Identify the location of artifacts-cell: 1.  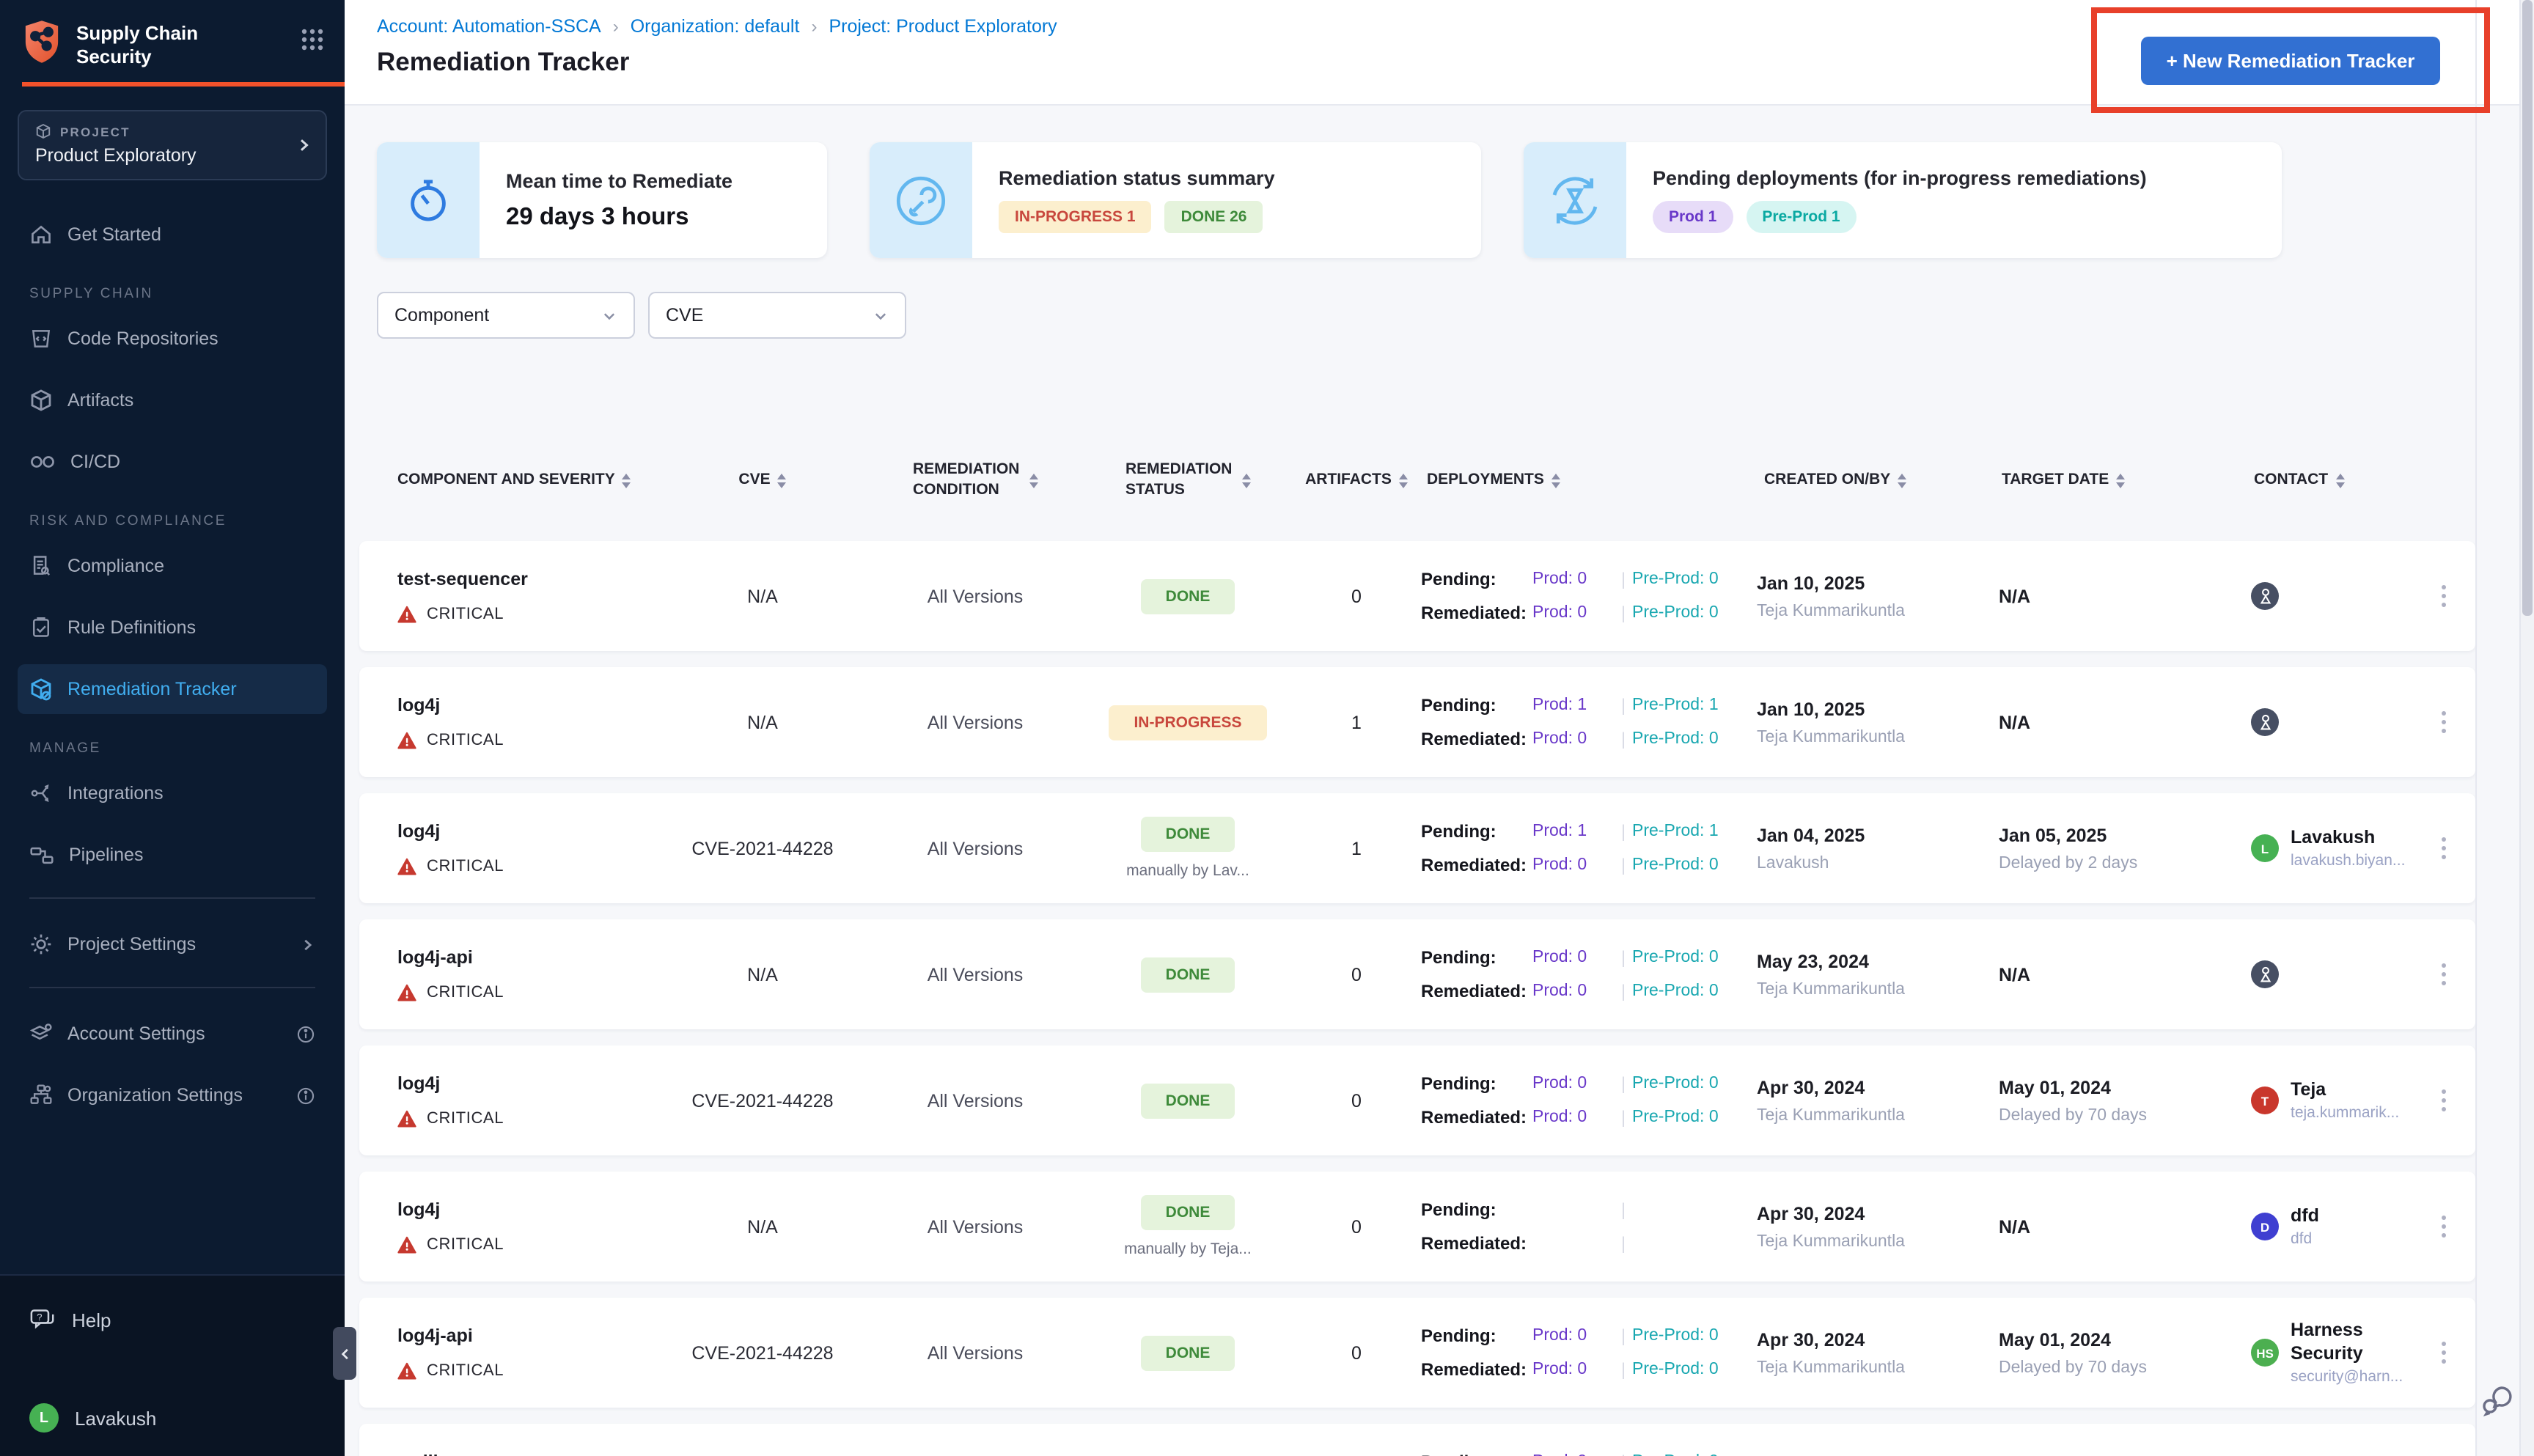
(1356, 722).